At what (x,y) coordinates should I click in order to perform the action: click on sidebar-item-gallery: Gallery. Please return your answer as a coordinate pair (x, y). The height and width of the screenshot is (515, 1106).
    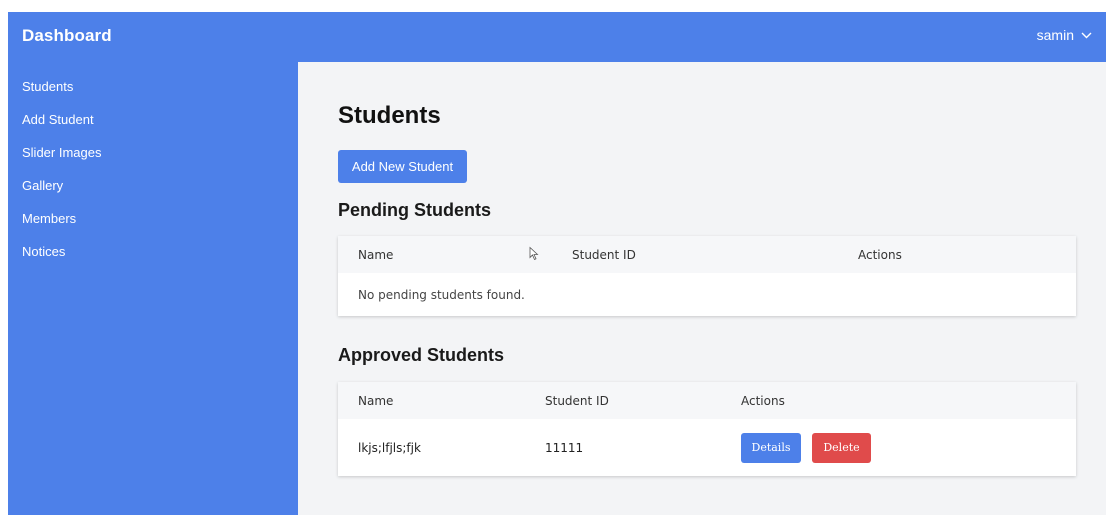
    Looking at the image, I should click on (153, 185).